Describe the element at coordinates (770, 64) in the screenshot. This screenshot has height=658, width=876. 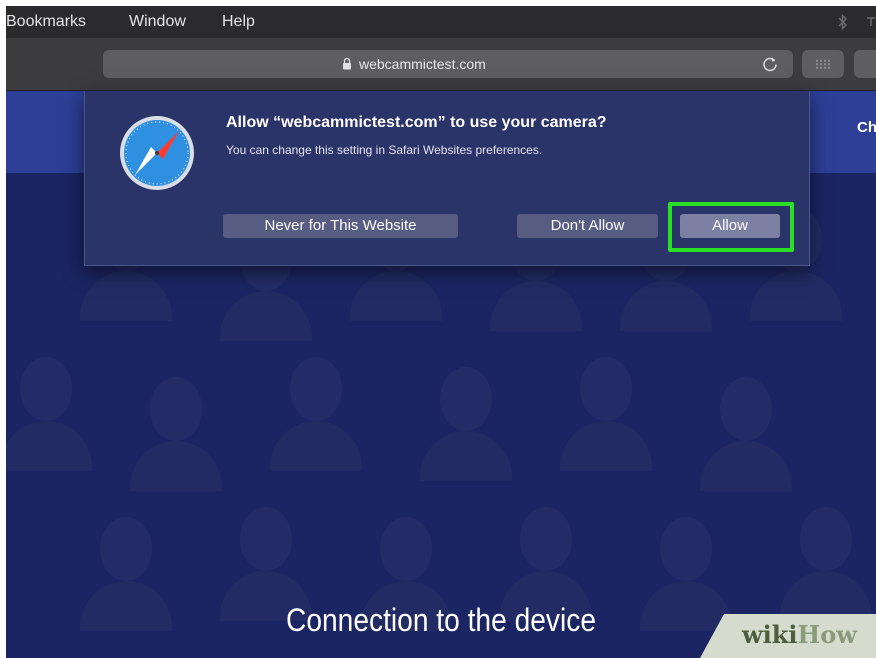
I see `reload-icon` at that location.